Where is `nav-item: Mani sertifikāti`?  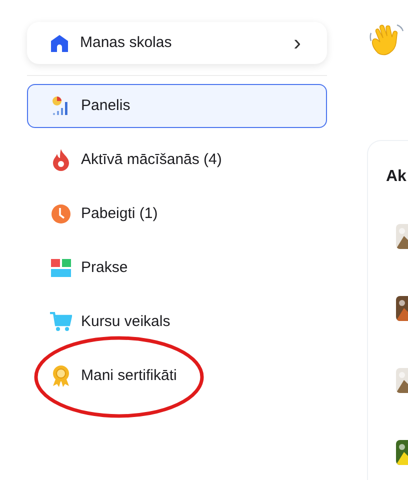 nav-item: Mani sertifikāti is located at coordinates (177, 376).